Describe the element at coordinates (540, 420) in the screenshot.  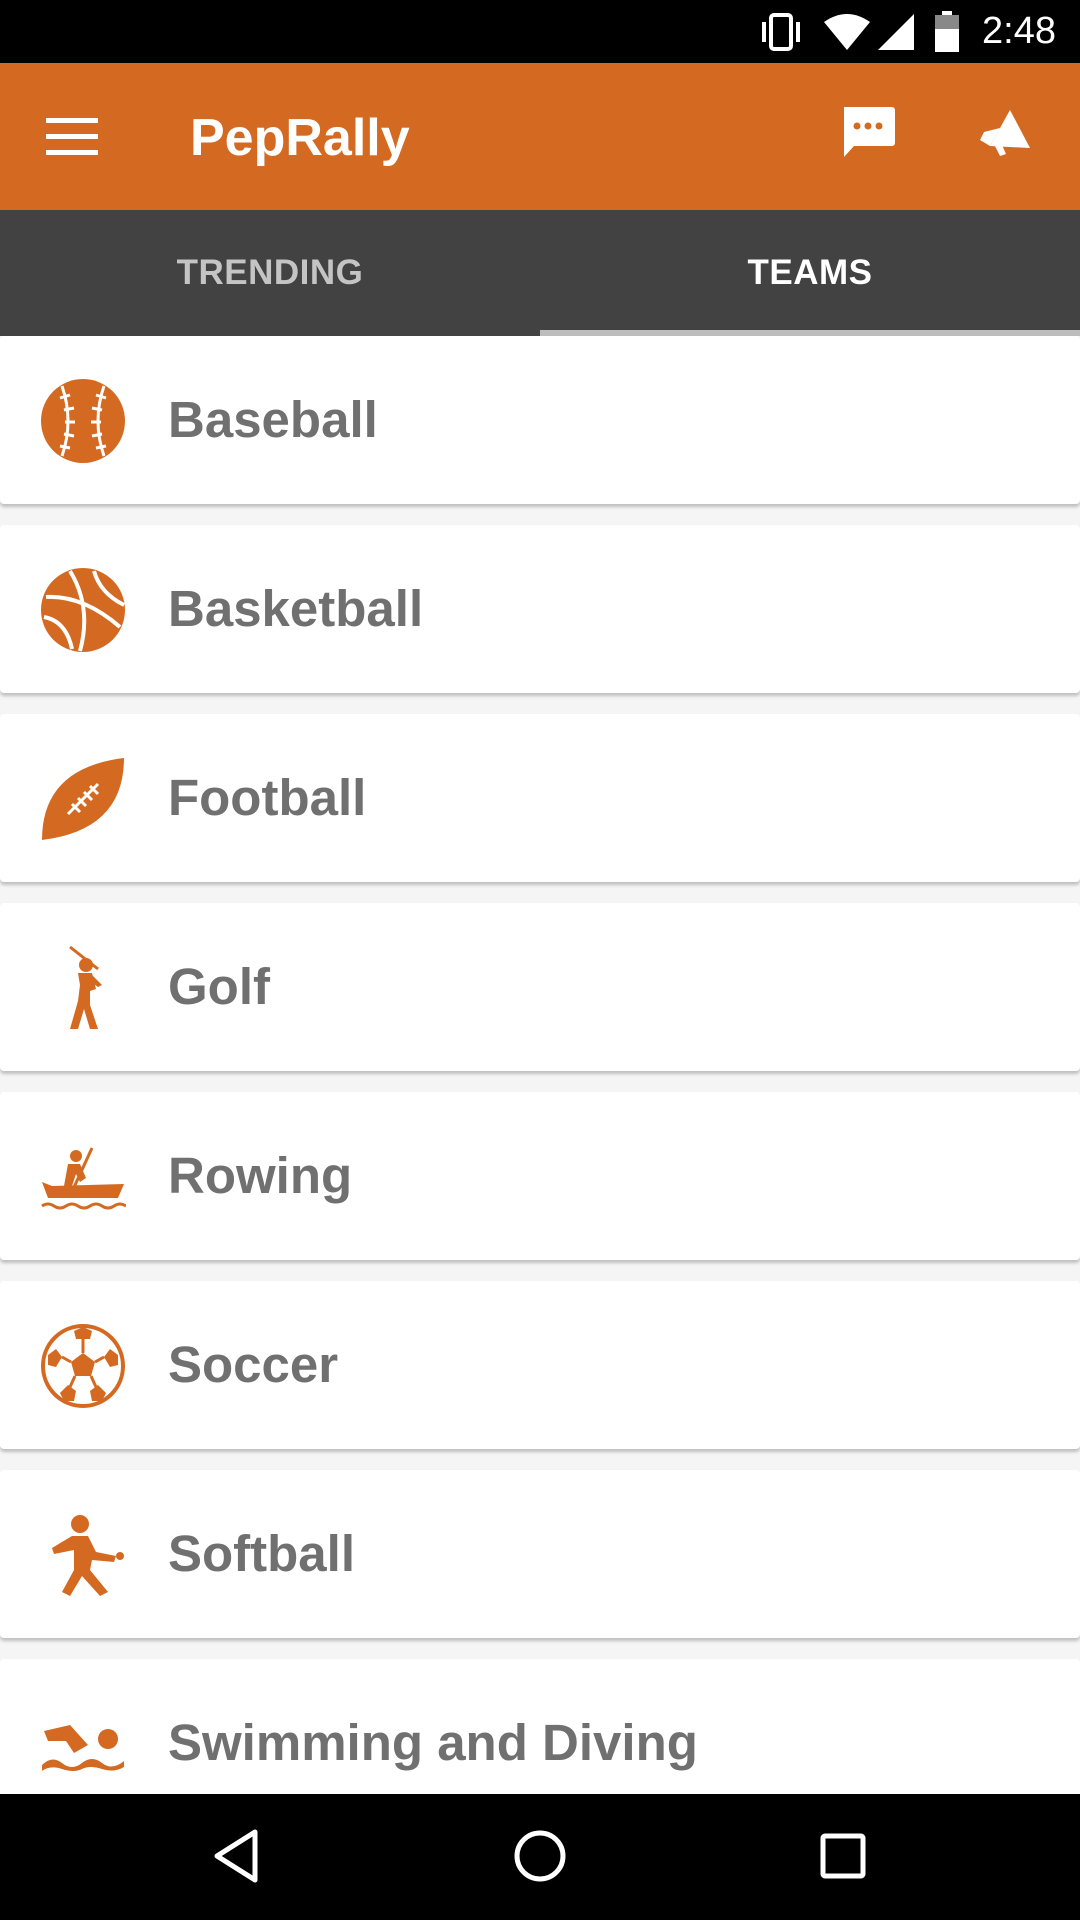
I see `list-item-baseball: Baseball` at that location.